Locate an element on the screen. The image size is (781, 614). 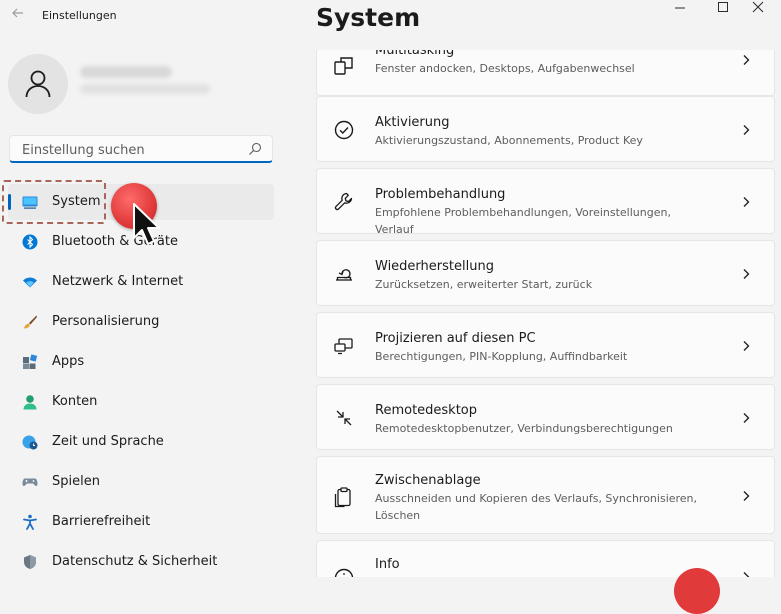
recovery-icon is located at coordinates (344, 275).